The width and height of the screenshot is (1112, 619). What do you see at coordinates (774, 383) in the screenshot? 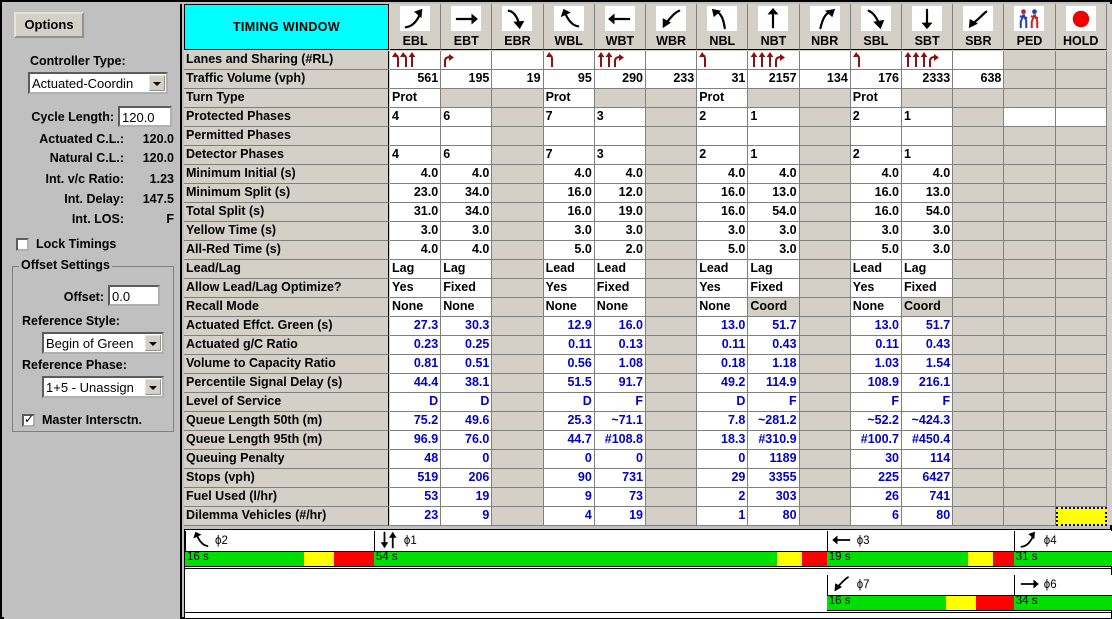
I see `table-cell: 114.9` at bounding box center [774, 383].